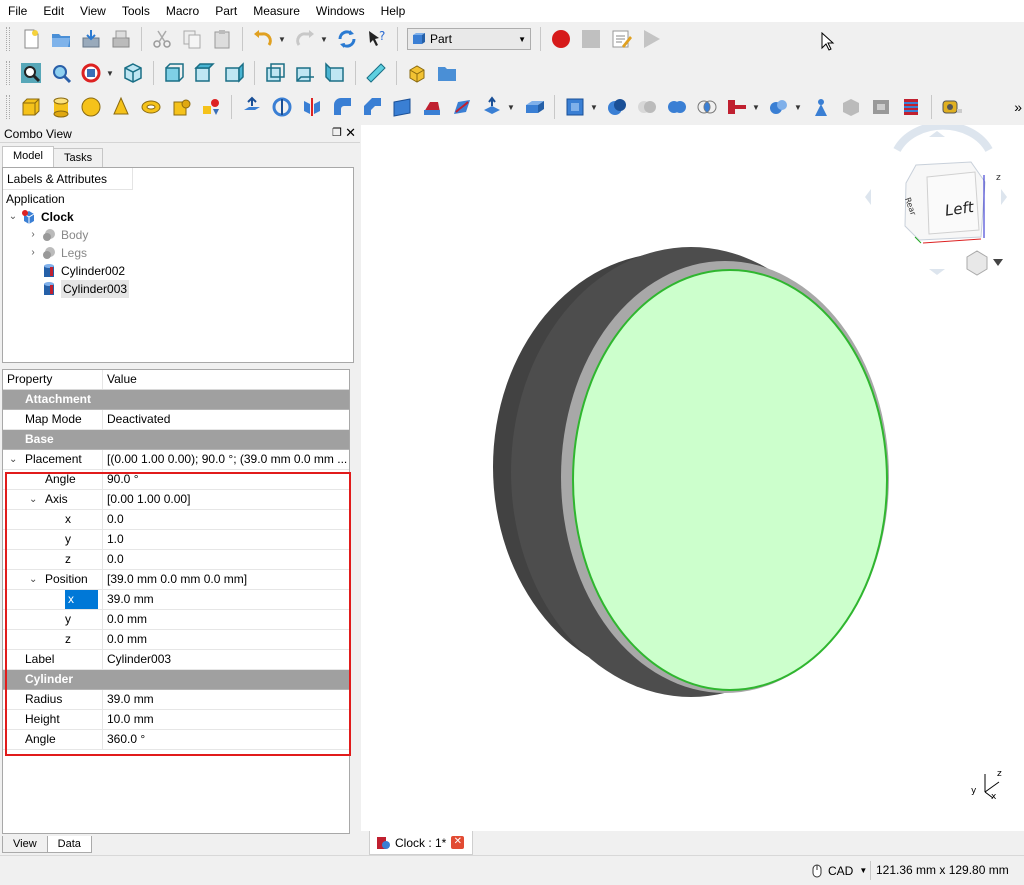  What do you see at coordinates (93, 11) in the screenshot?
I see `menu-view: View` at bounding box center [93, 11].